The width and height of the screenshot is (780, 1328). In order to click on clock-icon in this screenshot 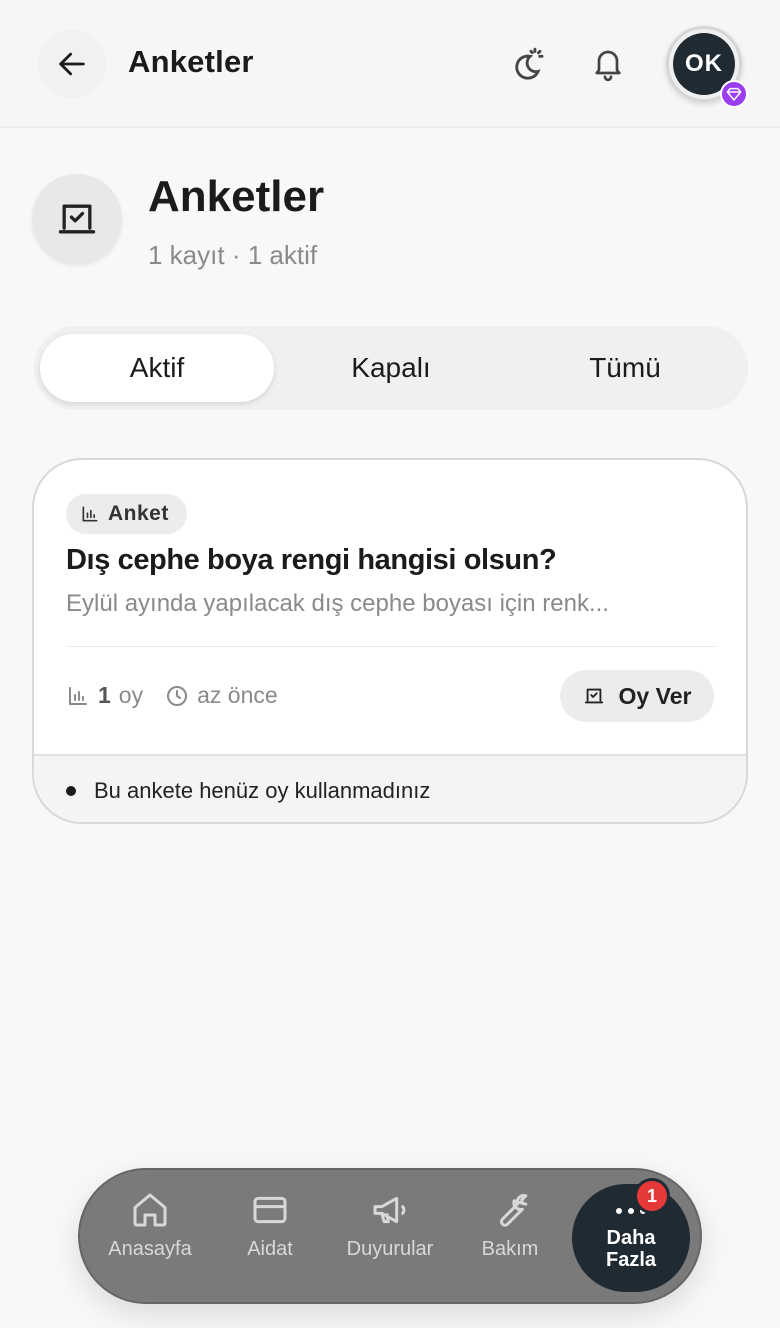, I will do `click(177, 695)`.